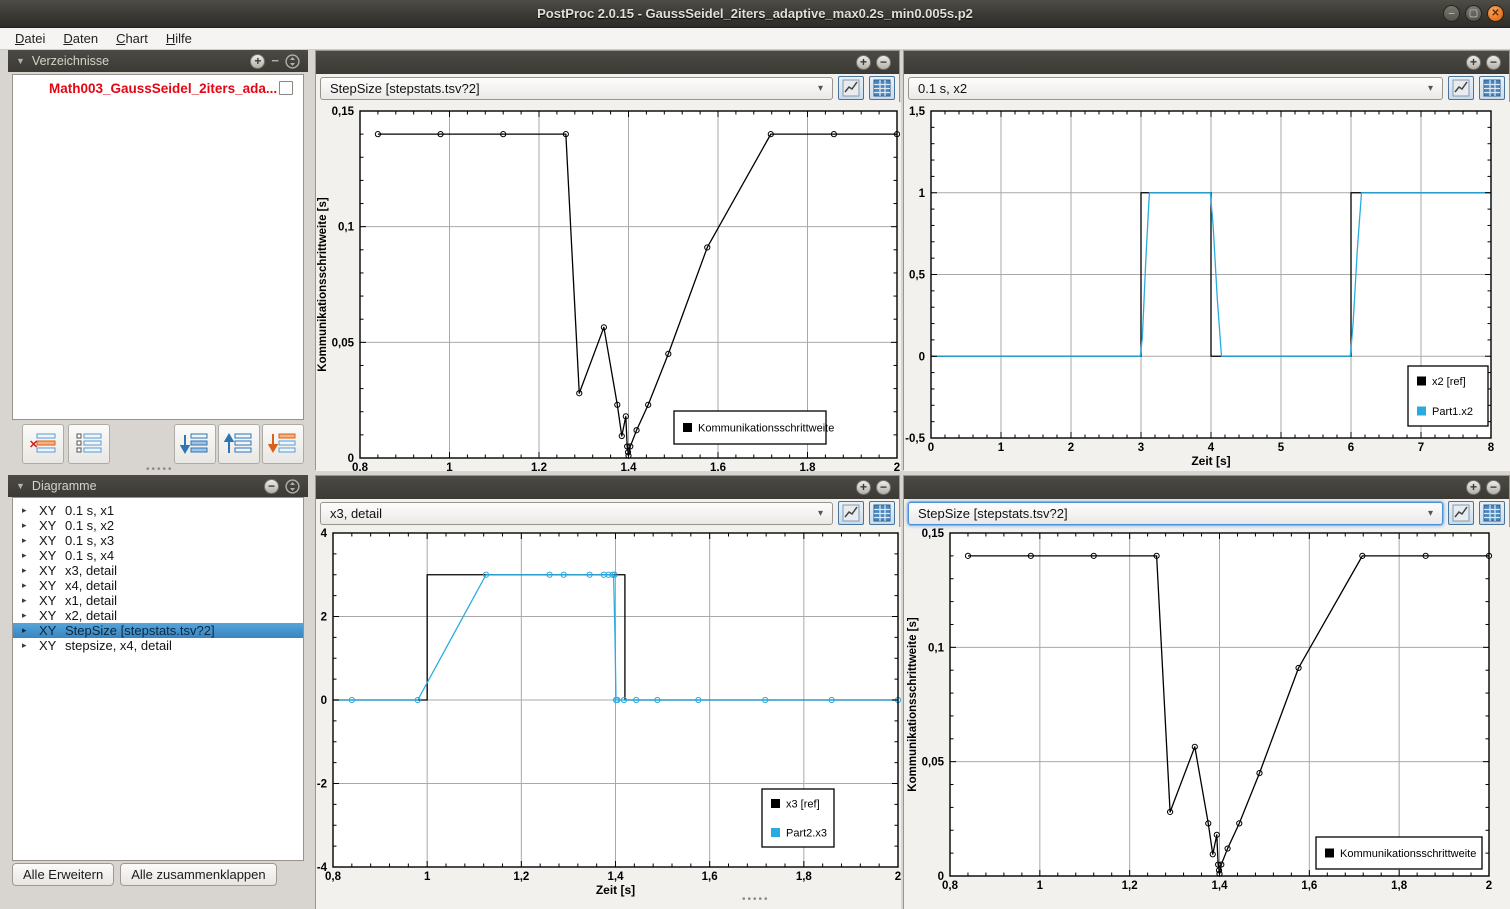 The width and height of the screenshot is (1510, 909). Describe the element at coordinates (283, 444) in the screenshot. I see `remove-all-button` at that location.